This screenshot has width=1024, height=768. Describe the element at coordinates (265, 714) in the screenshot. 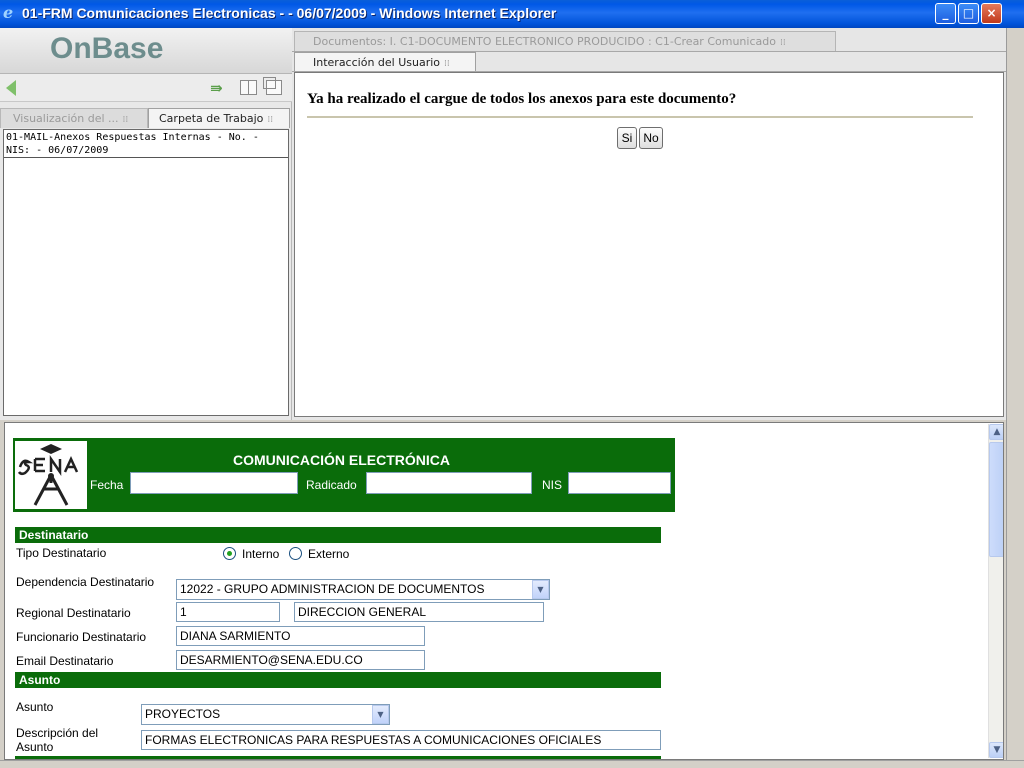

I see `asunto-select: PROYECTOS ▼` at that location.